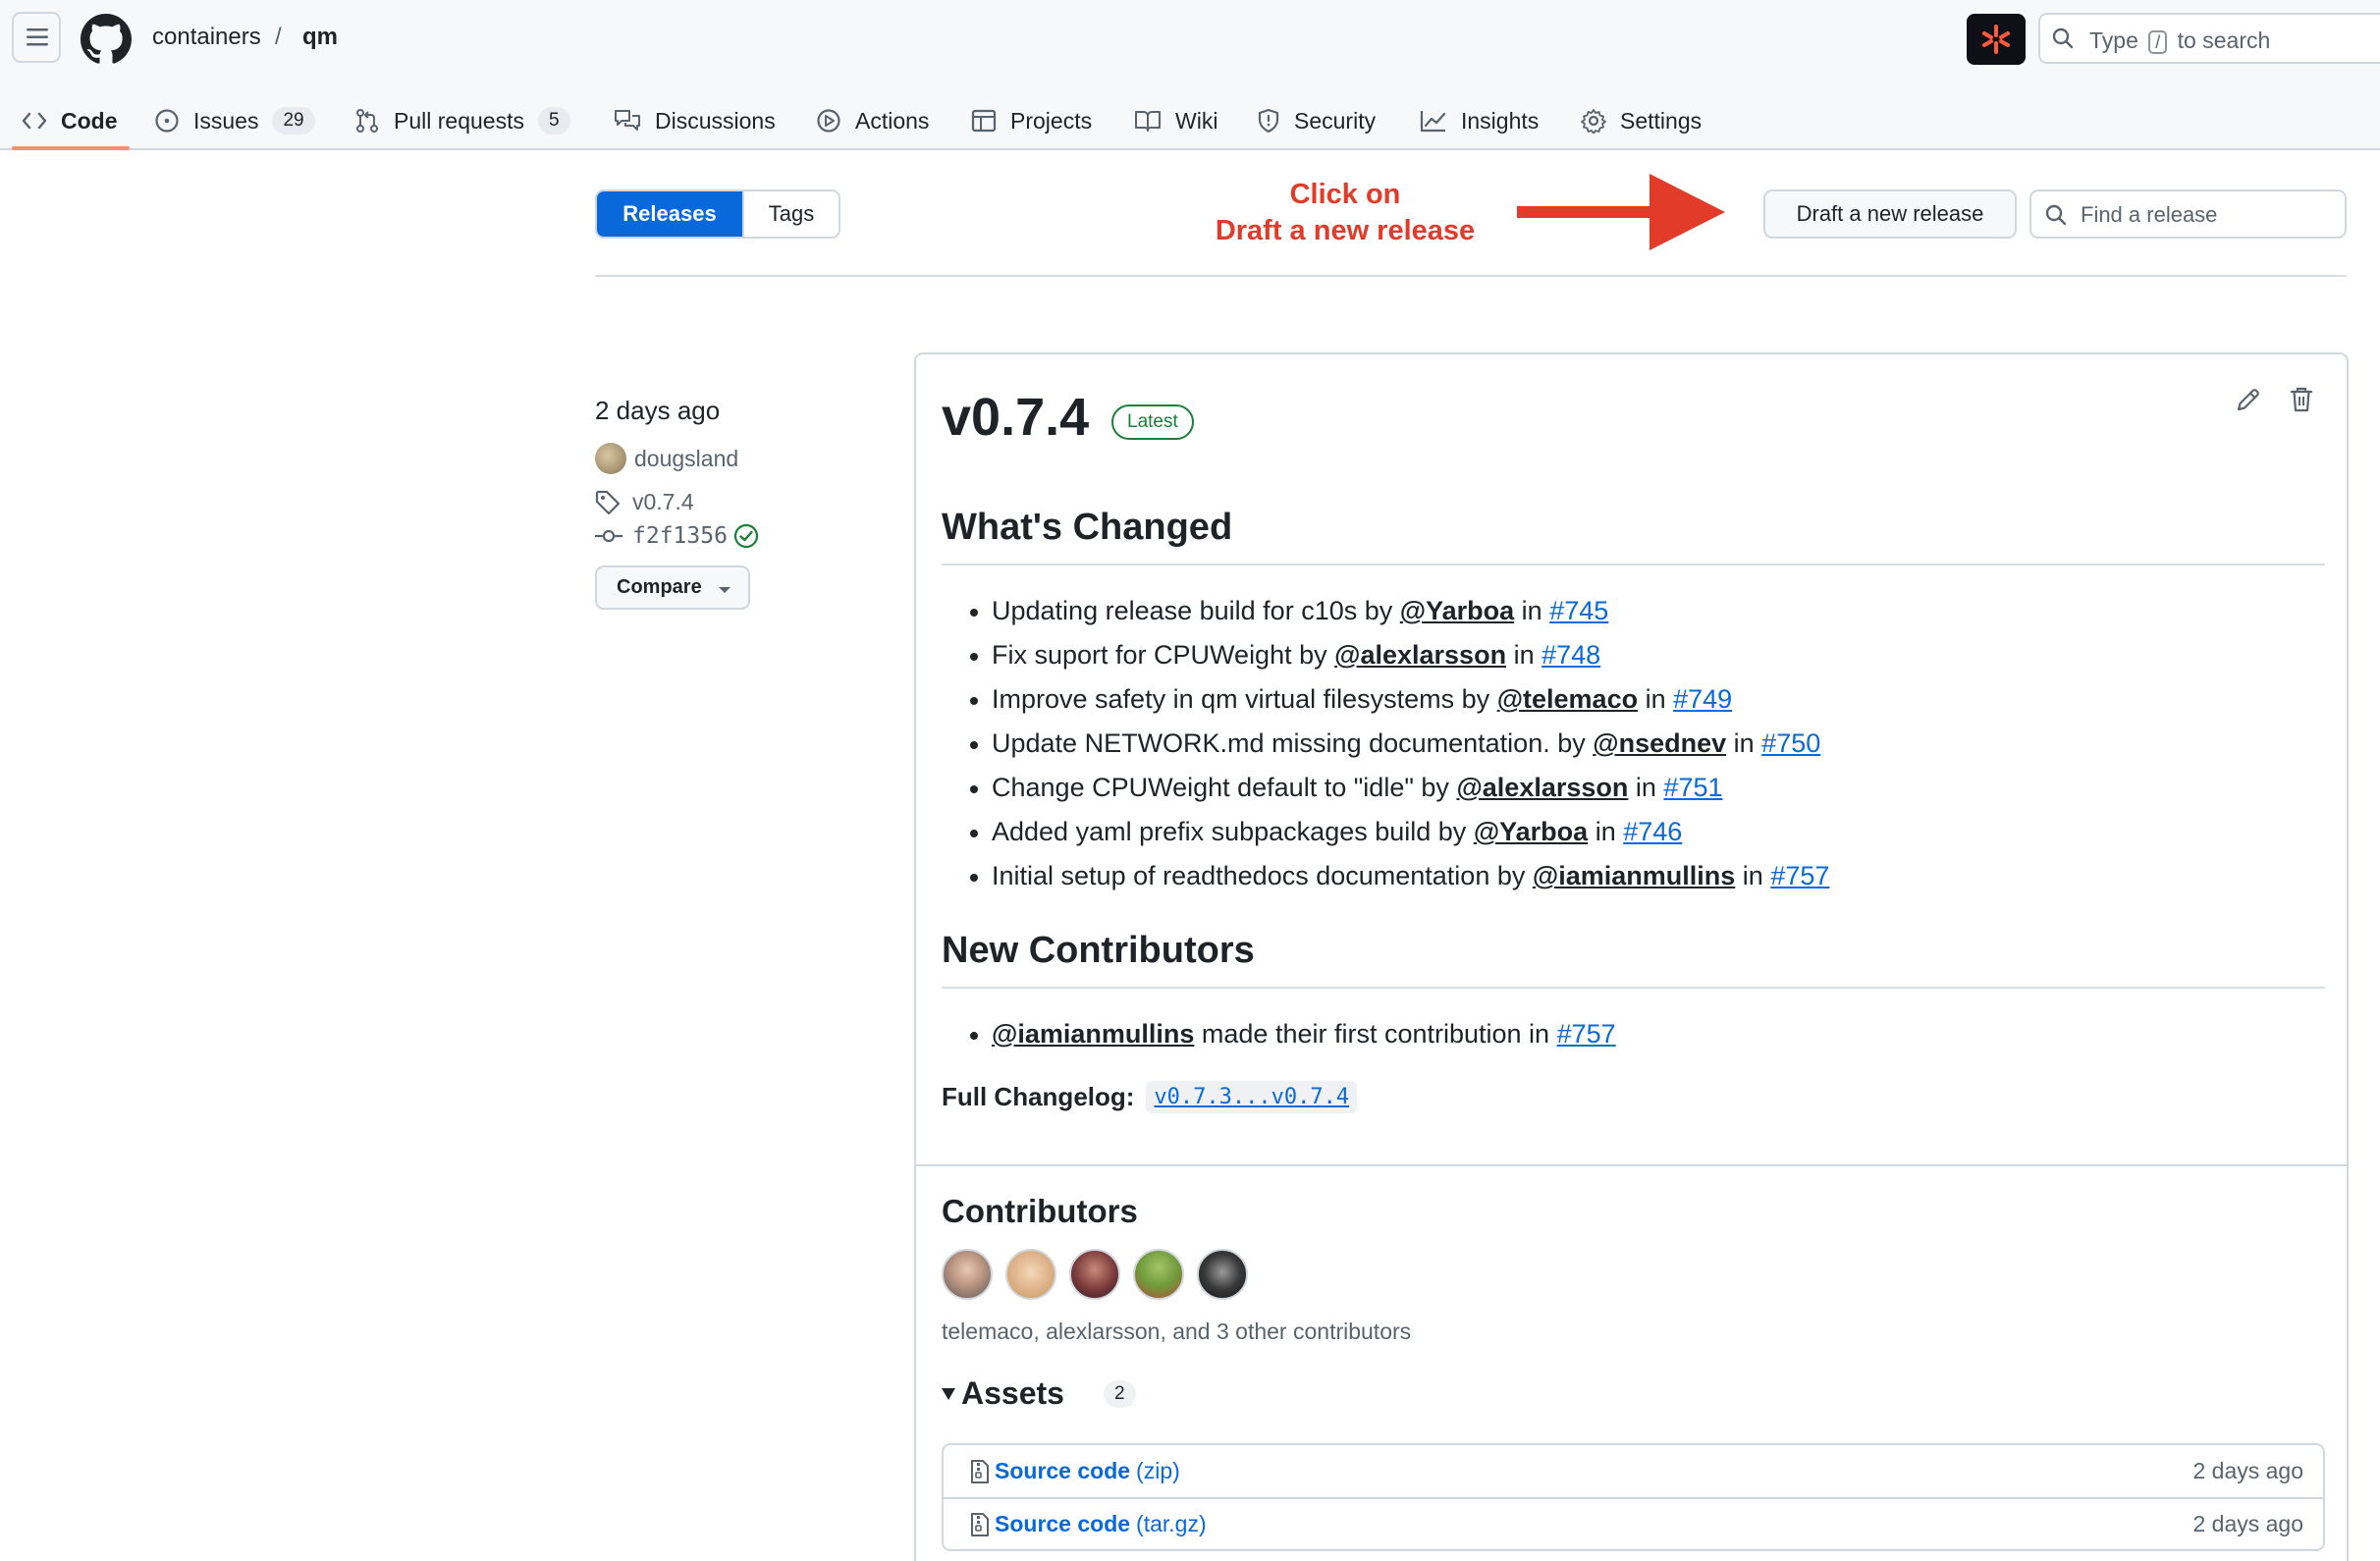  What do you see at coordinates (34, 121) in the screenshot?
I see `code-icon` at bounding box center [34, 121].